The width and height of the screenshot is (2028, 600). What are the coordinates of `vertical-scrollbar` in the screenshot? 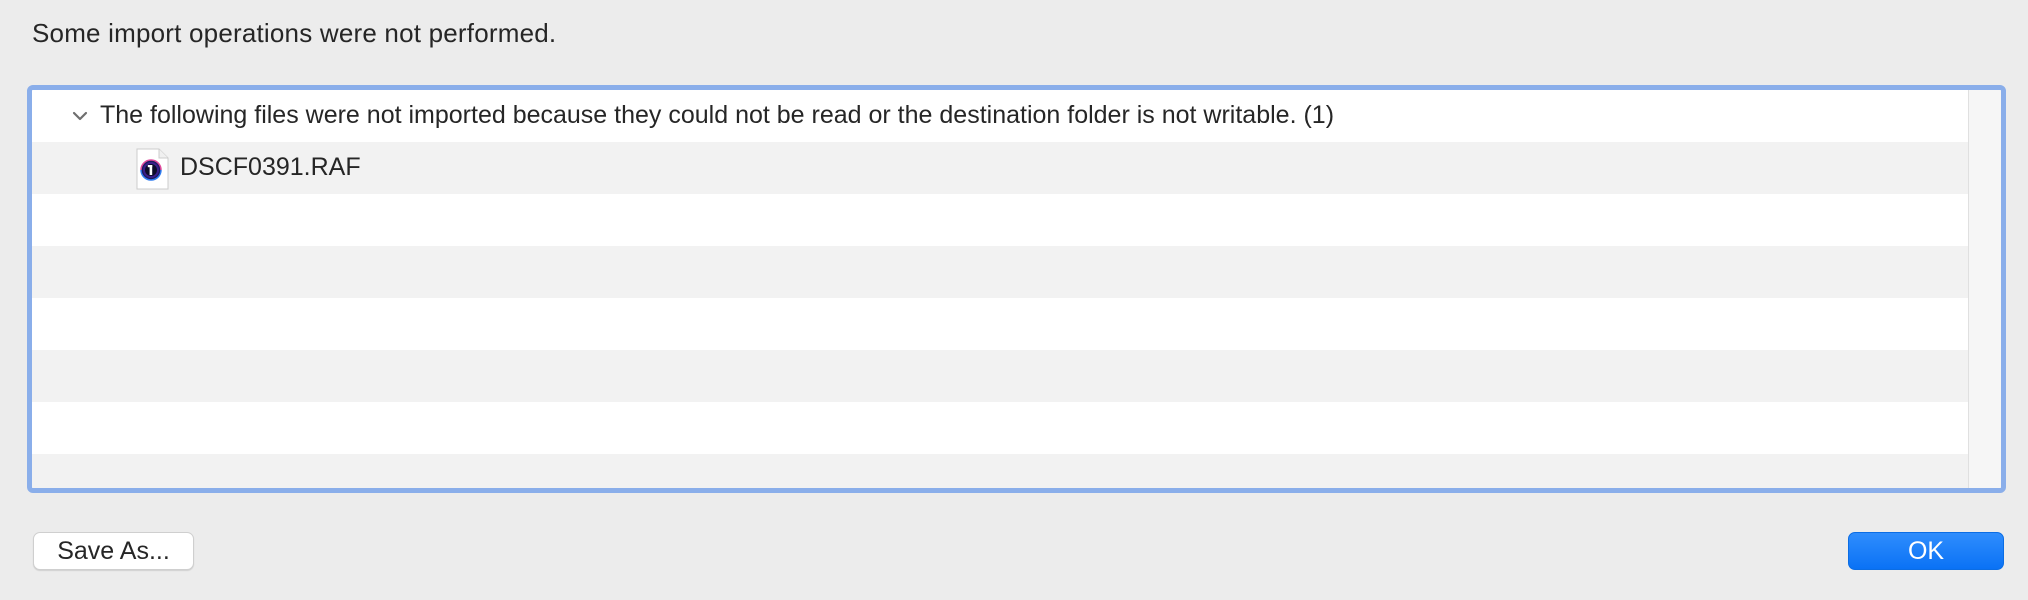 It's located at (1984, 289).